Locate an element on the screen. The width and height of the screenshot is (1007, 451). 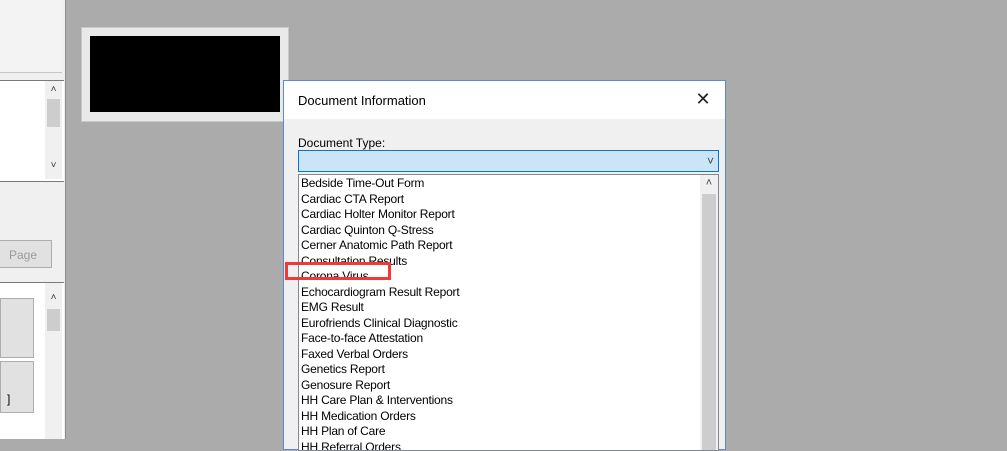
page-button: Page is located at coordinates (26, 254).